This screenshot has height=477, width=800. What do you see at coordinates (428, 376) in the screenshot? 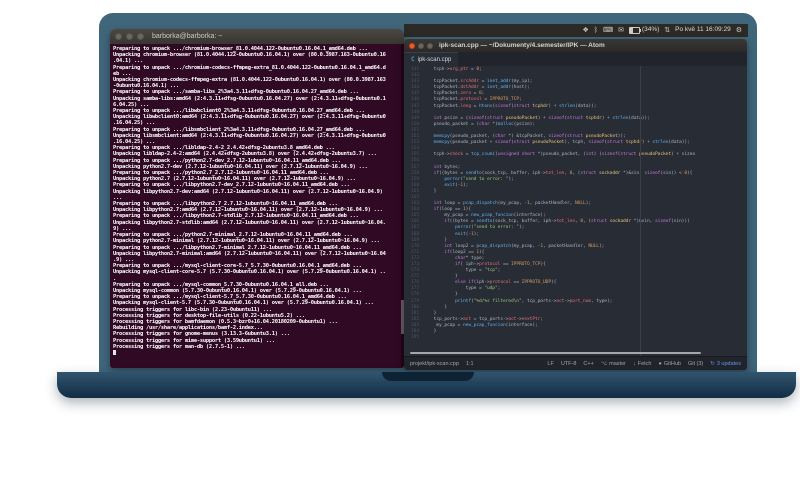
I see `laptop-base-notch` at bounding box center [428, 376].